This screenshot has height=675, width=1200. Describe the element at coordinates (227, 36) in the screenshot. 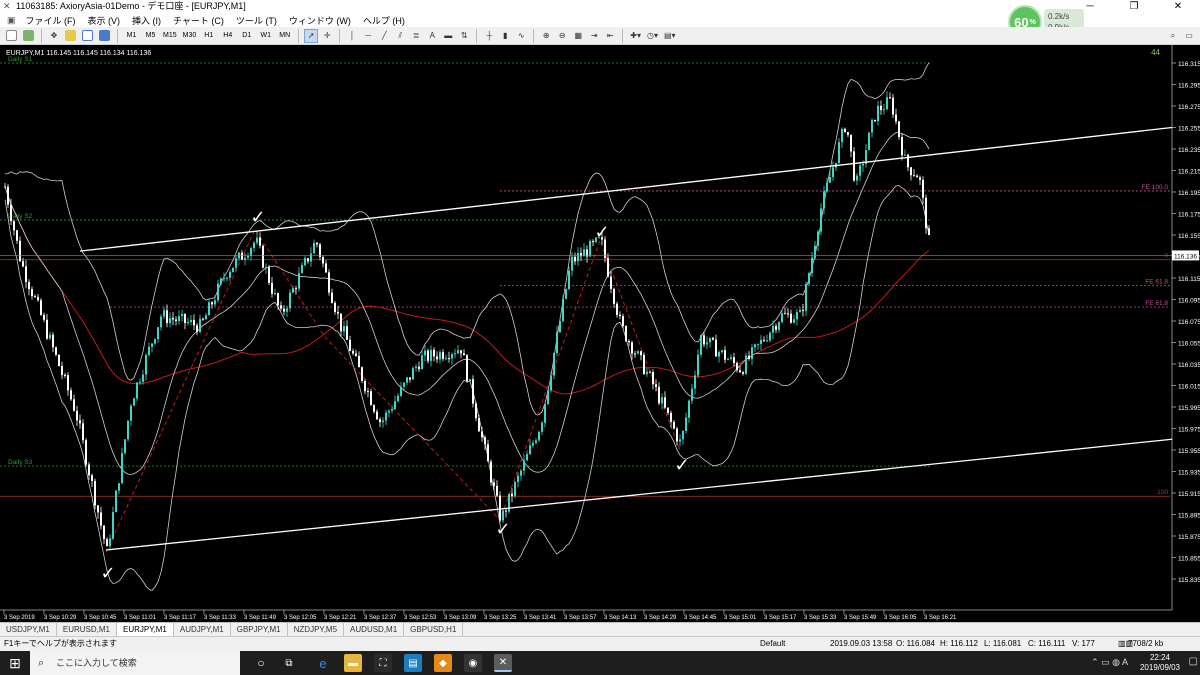

I see `period-h4: H4` at that location.